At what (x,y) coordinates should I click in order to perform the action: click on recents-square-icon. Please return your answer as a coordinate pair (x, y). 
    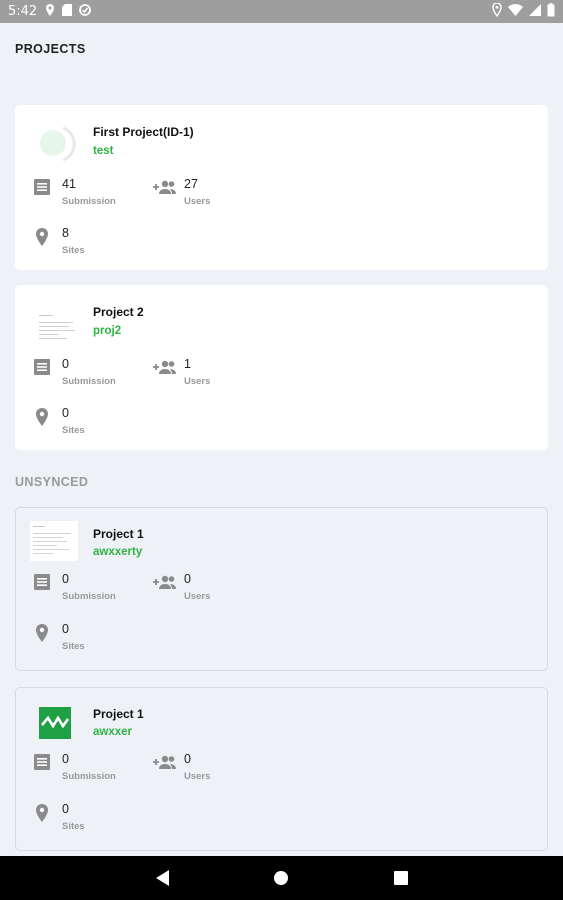
    Looking at the image, I should click on (401, 878).